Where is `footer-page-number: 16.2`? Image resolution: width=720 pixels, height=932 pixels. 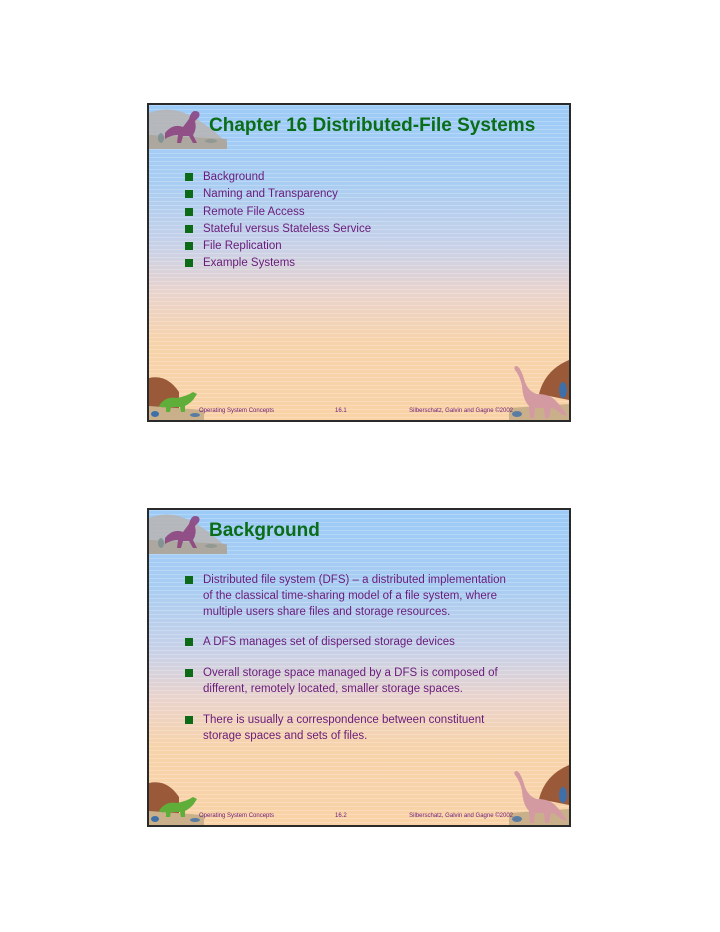
footer-page-number: 16.2 is located at coordinates (341, 816).